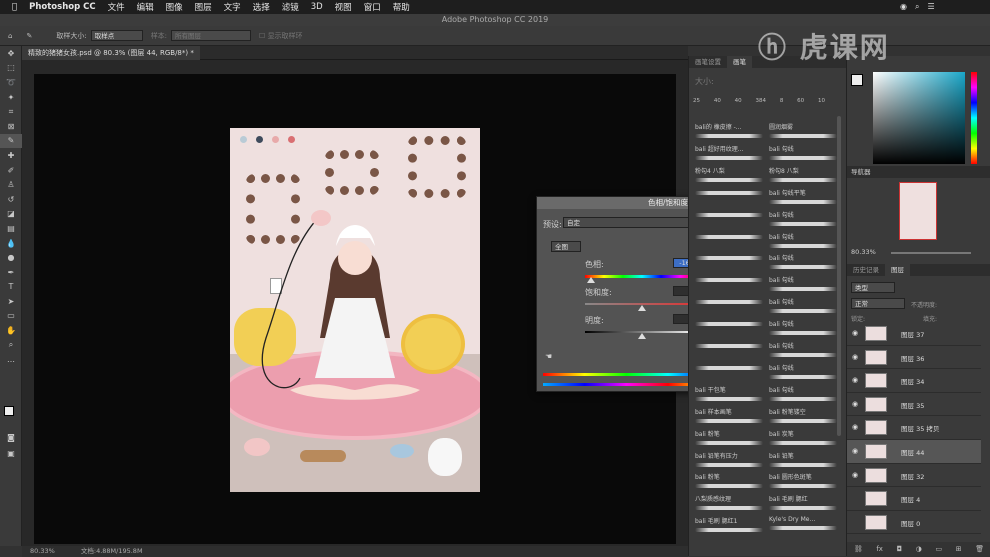 This screenshot has height=557, width=990. What do you see at coordinates (11, 243) in the screenshot?
I see `blur-tool-icon: 💧` at bounding box center [11, 243].